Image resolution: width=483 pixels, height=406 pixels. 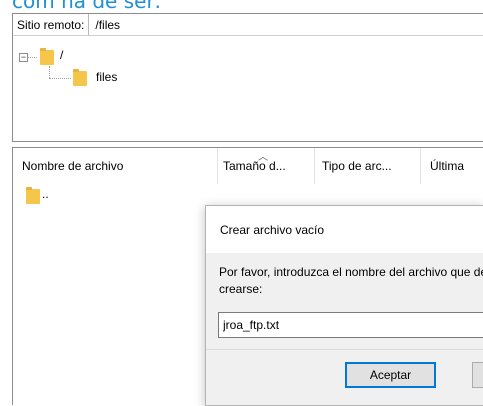 I want to click on remote-site-label: Sitio remoto:, so click(x=51, y=24).